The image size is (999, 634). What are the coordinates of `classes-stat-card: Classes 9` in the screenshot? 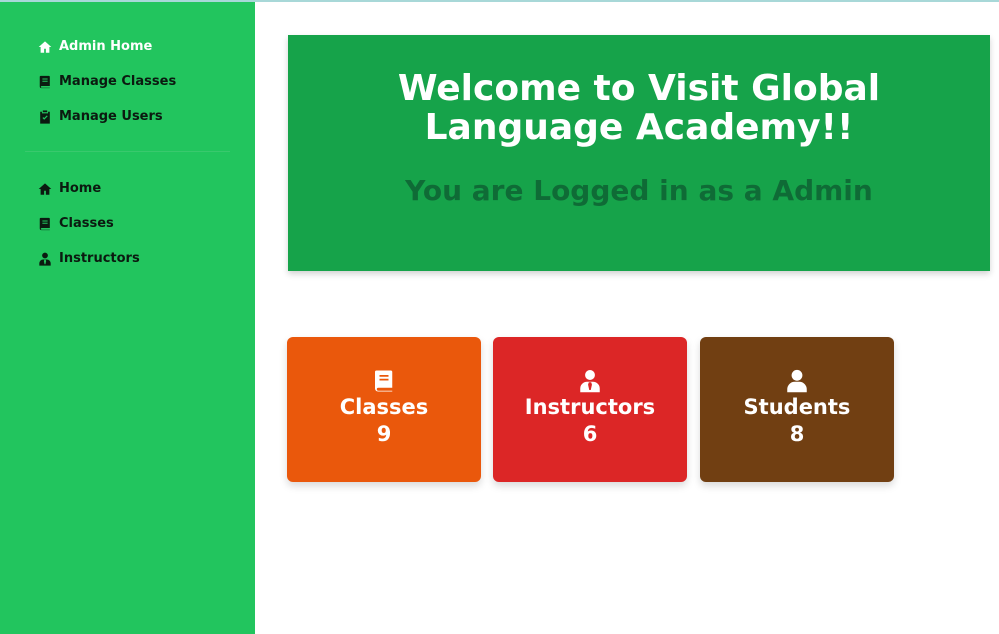 It's located at (384, 409).